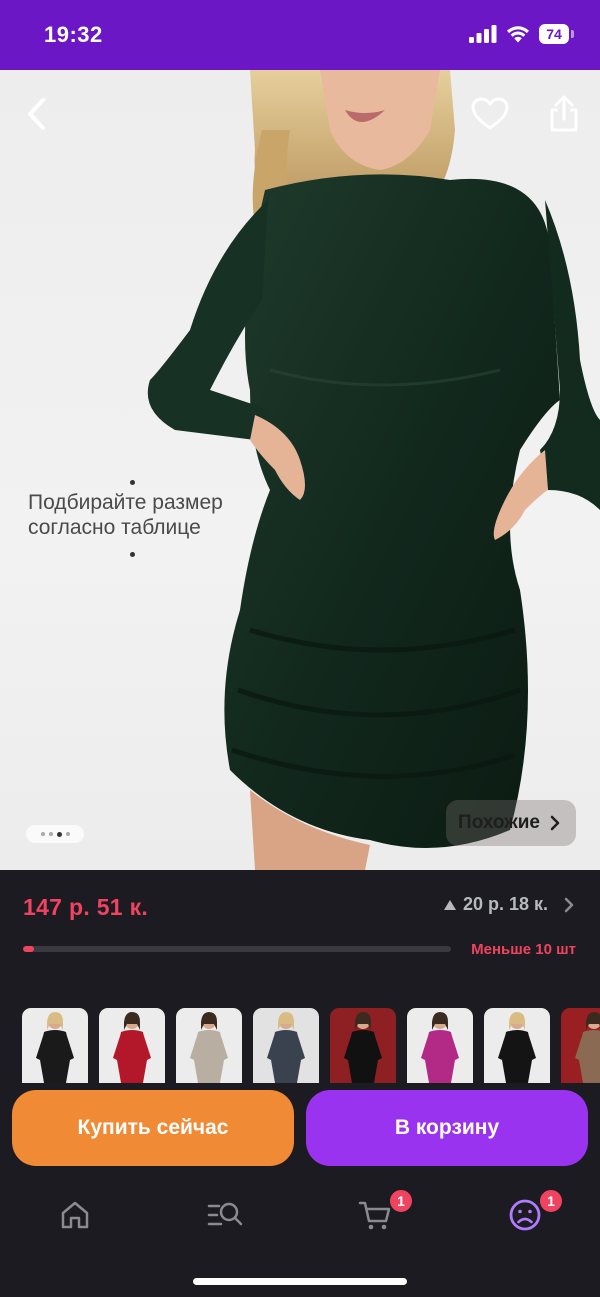  I want to click on profile-badge: 1, so click(551, 1201).